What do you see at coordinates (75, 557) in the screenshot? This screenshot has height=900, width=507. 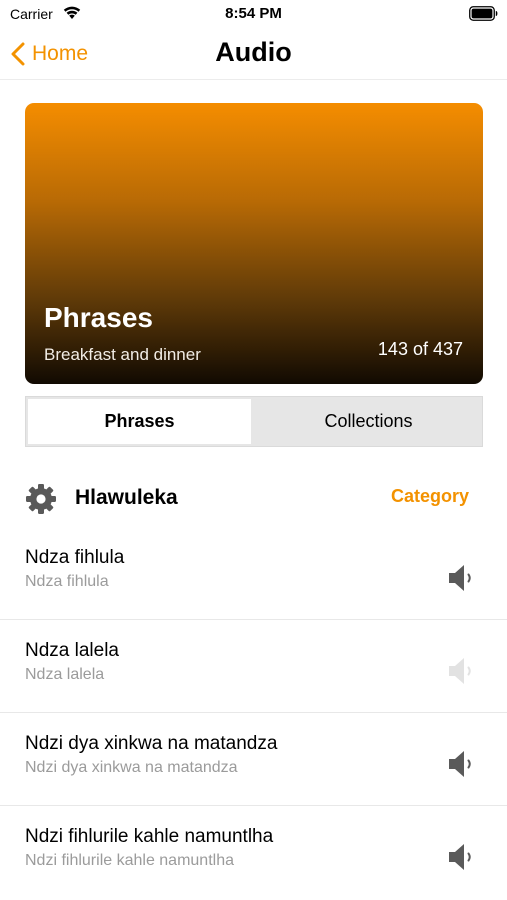 I see `phrase-text: Ndza fihlula` at bounding box center [75, 557].